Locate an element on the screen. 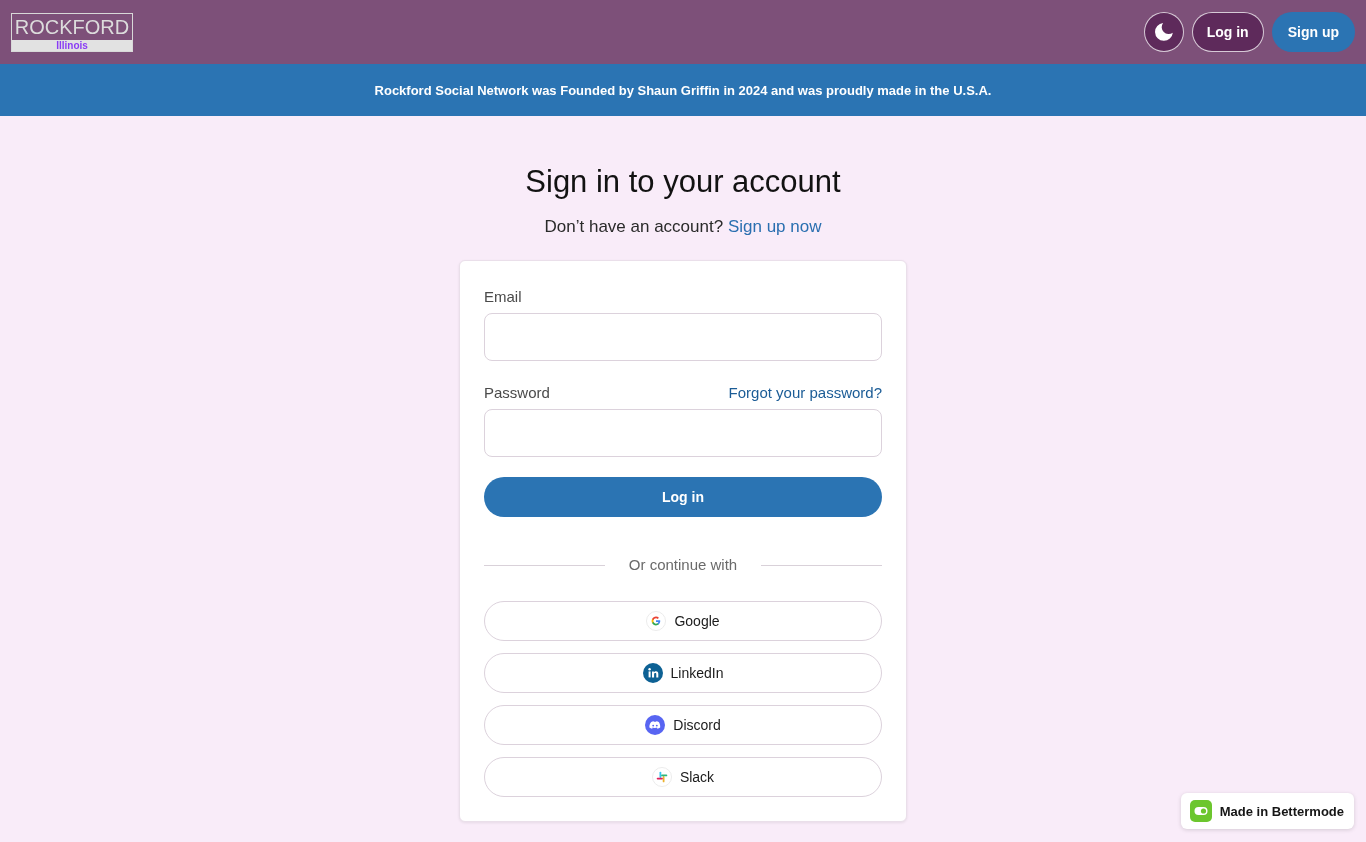  slack-icon is located at coordinates (661, 777).